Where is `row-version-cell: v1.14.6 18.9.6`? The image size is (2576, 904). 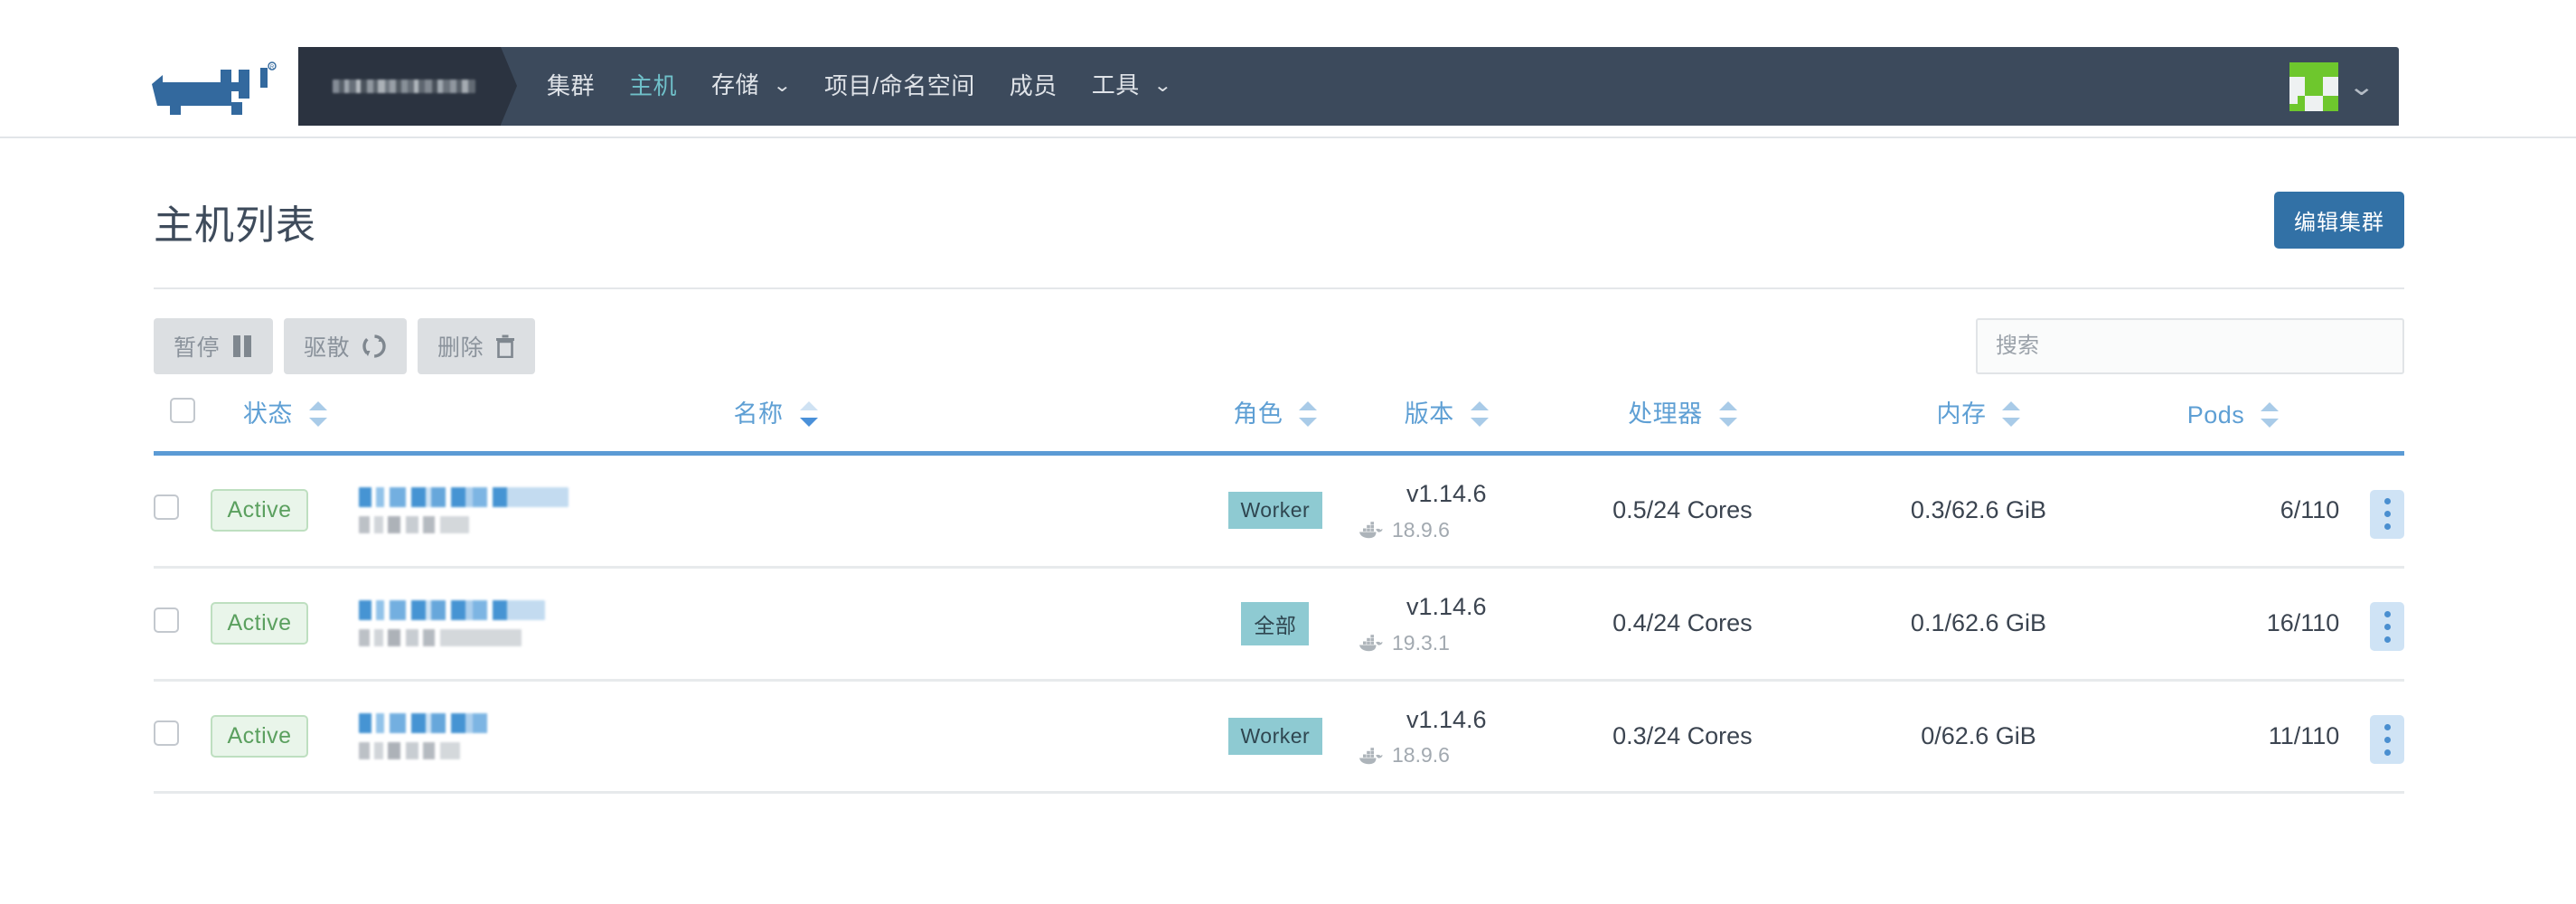
row-version-cell: v1.14.6 18.9.6 is located at coordinates (1447, 737).